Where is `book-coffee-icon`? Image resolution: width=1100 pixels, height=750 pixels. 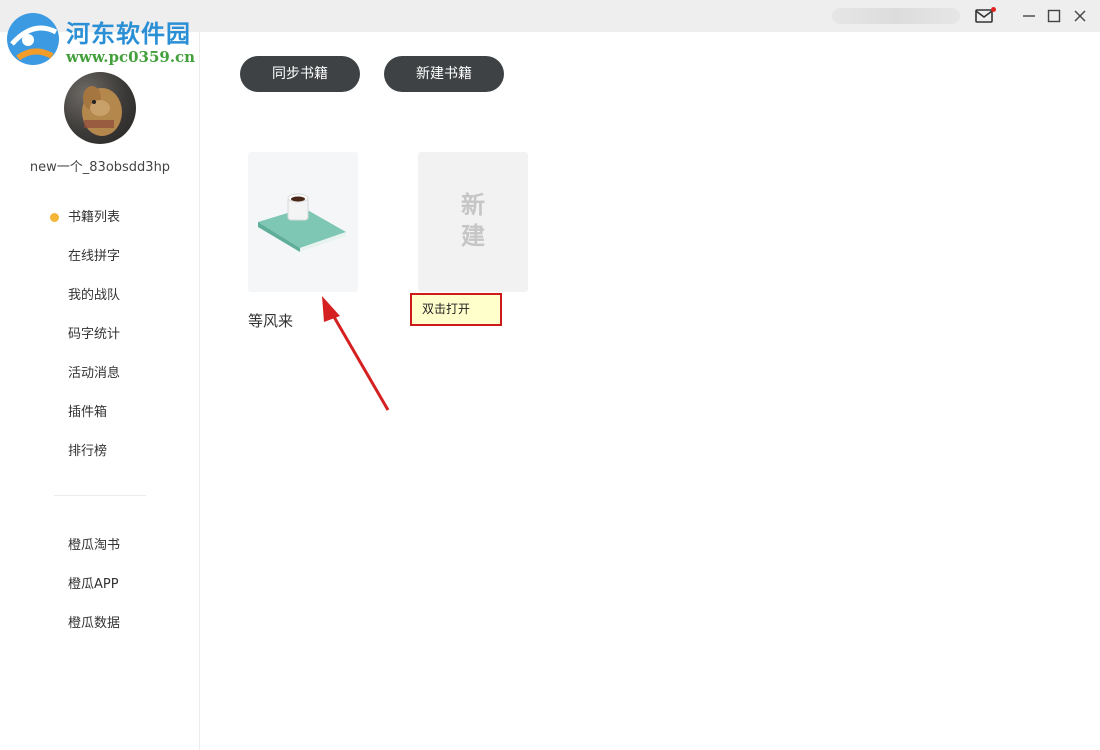 book-coffee-icon is located at coordinates (302, 222).